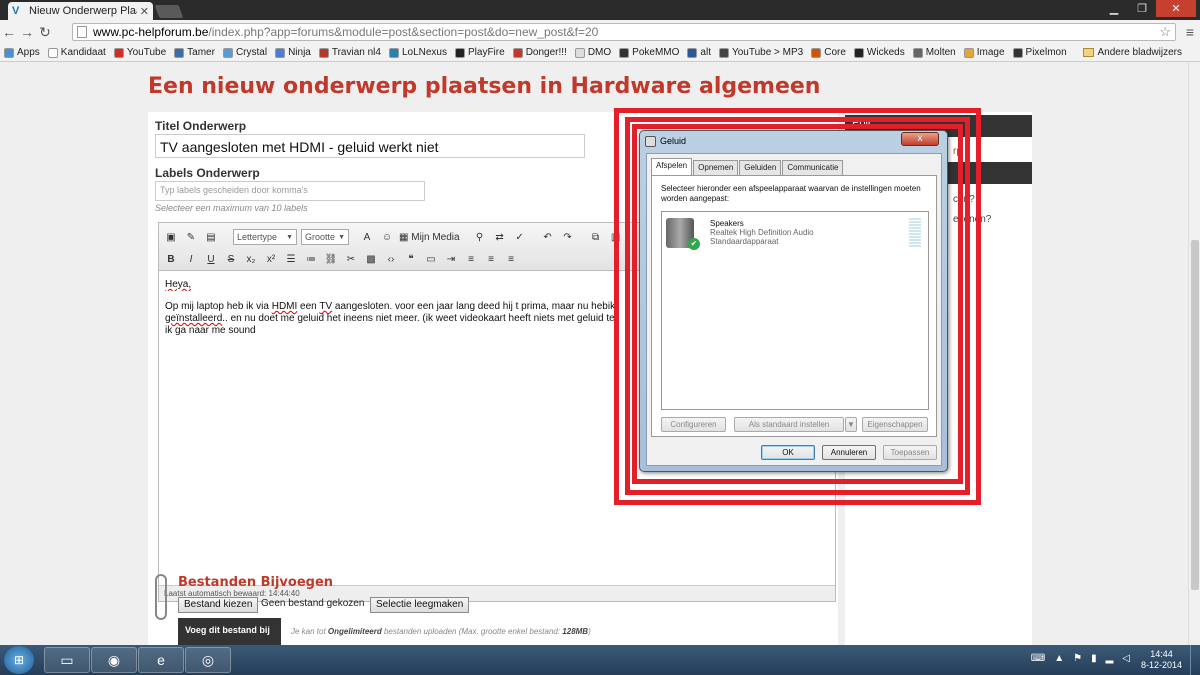 The image size is (1200, 675). What do you see at coordinates (367, 237) in the screenshot?
I see `text-color-icon: A` at bounding box center [367, 237].